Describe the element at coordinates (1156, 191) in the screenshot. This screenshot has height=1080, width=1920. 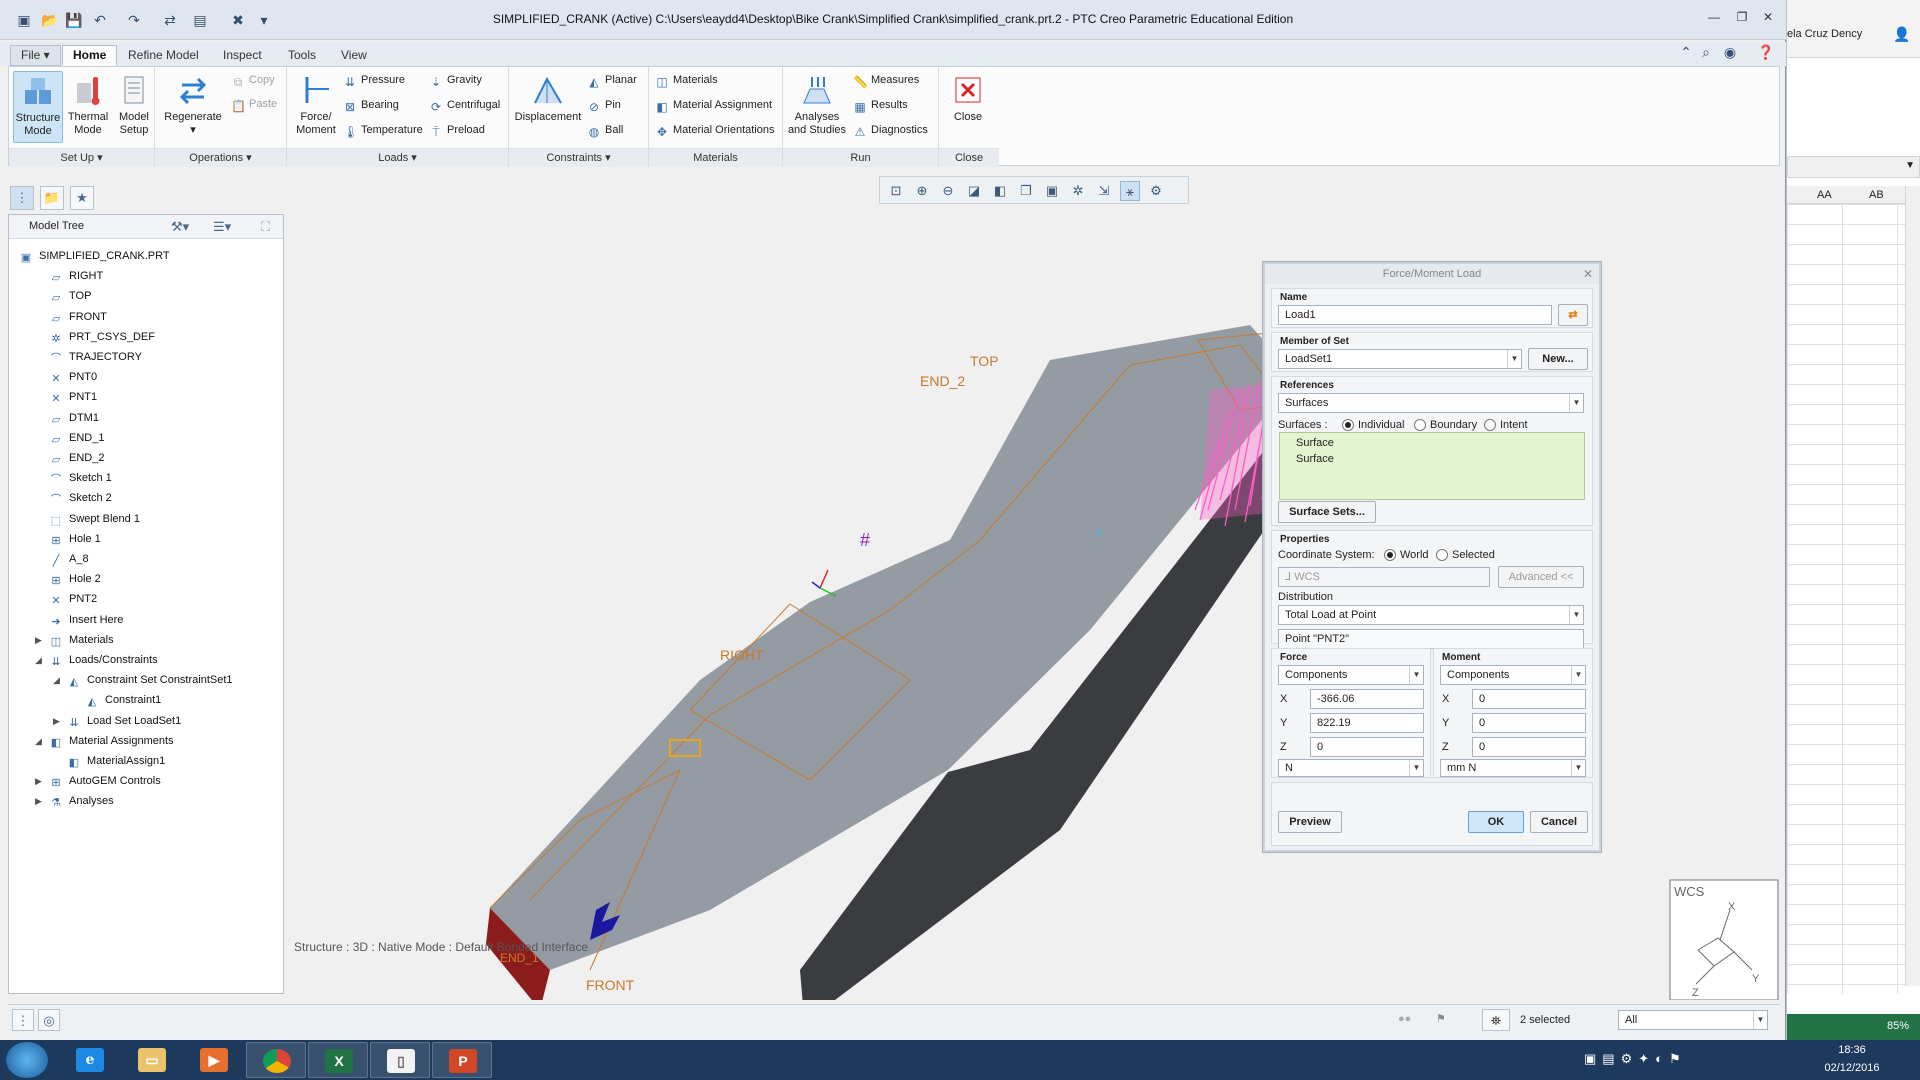
I see `spin-center-icon: ⚙` at that location.